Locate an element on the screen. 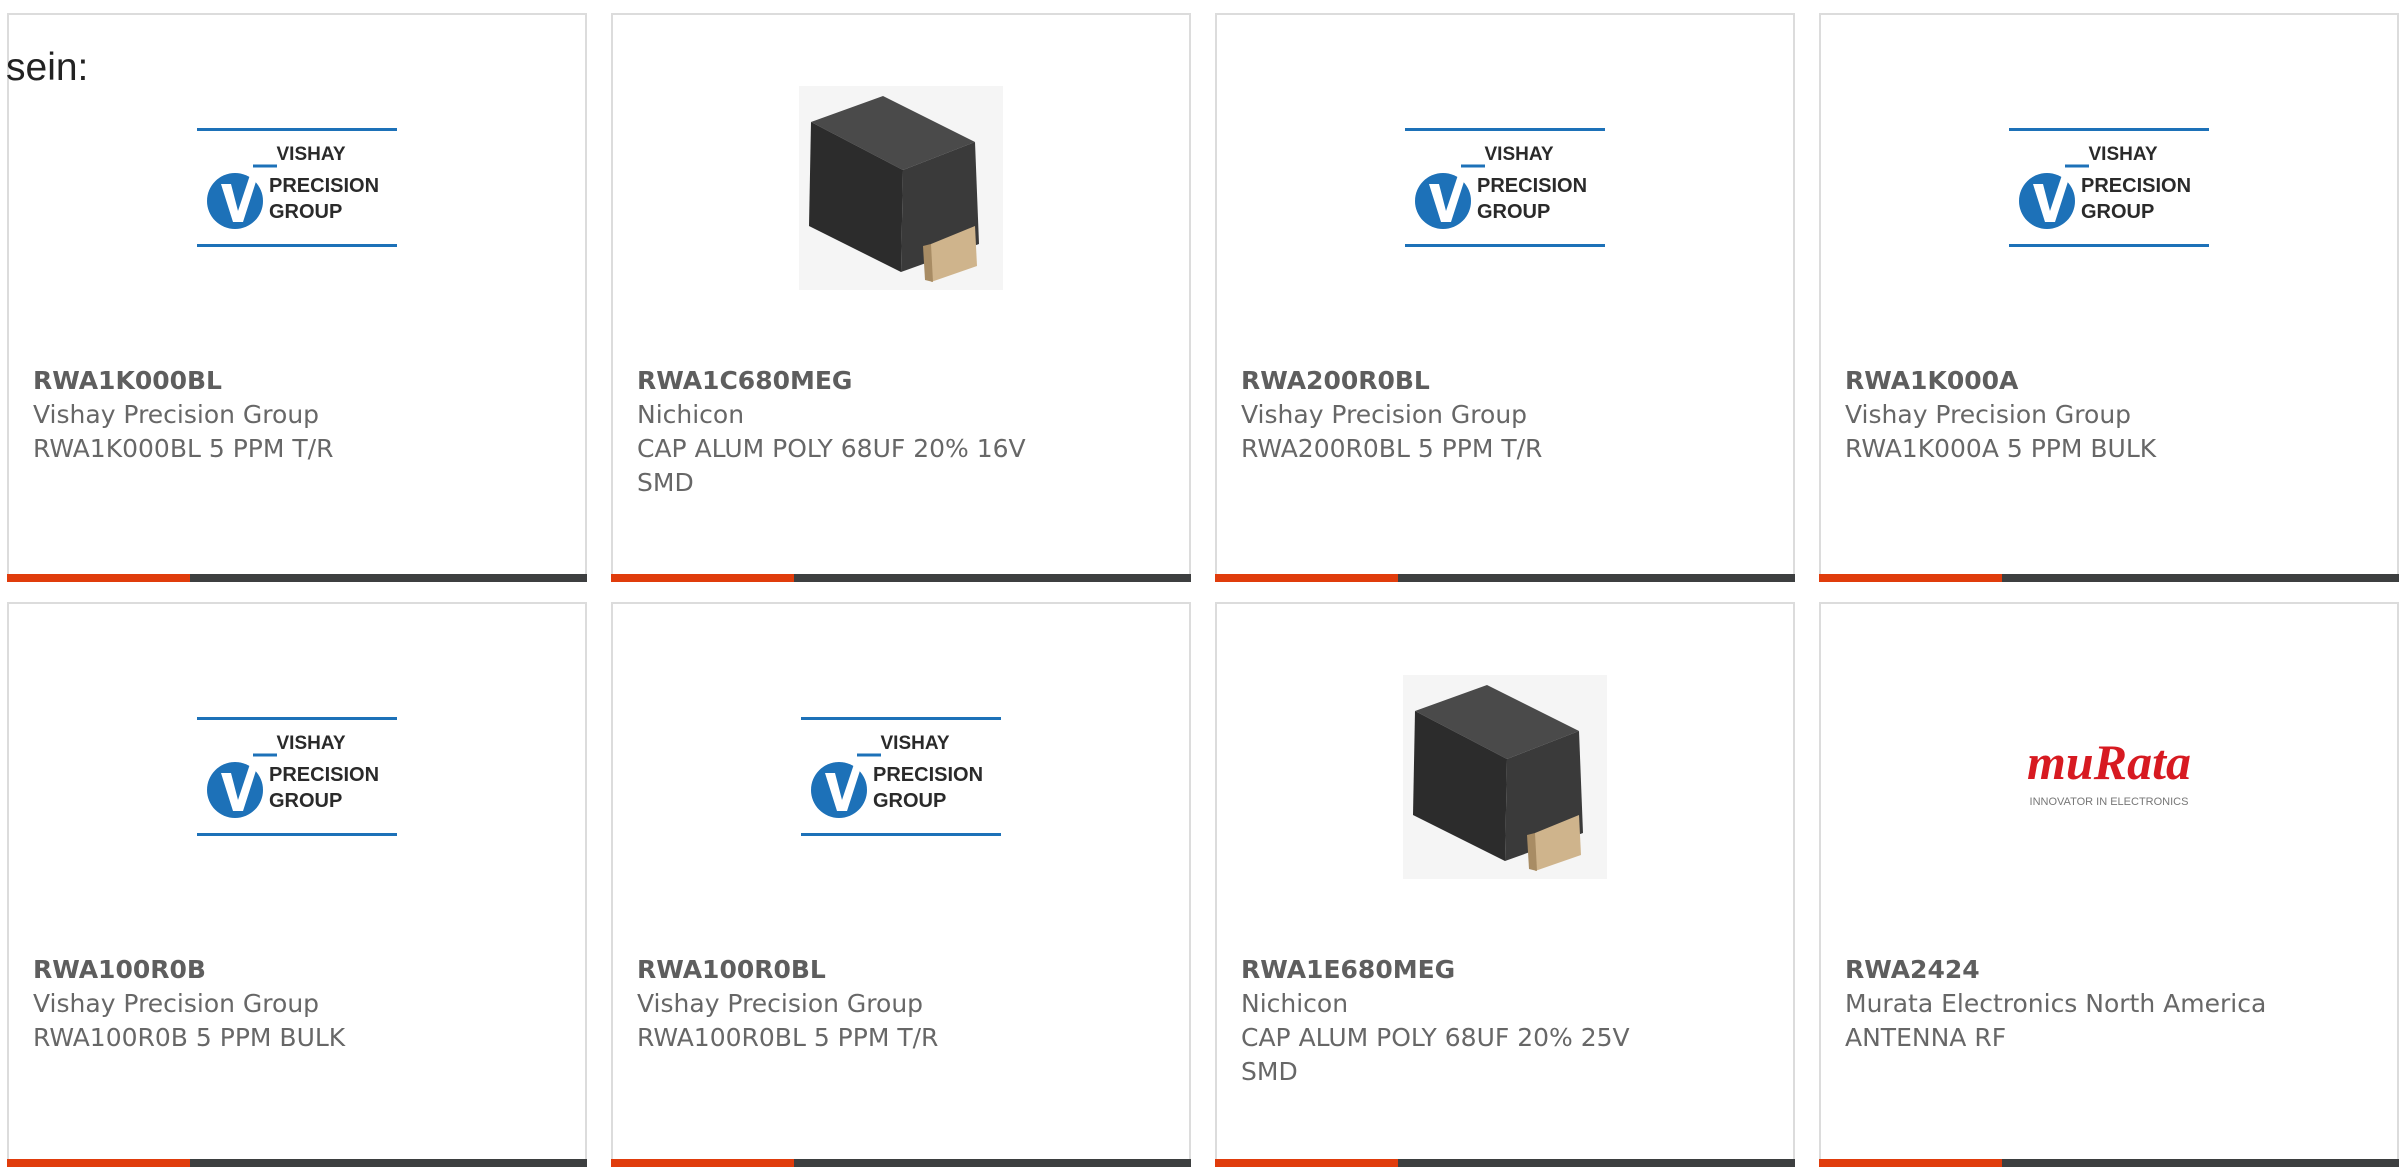 The width and height of the screenshot is (2400, 1167). part-number: RWA1K000BL is located at coordinates (248, 381).